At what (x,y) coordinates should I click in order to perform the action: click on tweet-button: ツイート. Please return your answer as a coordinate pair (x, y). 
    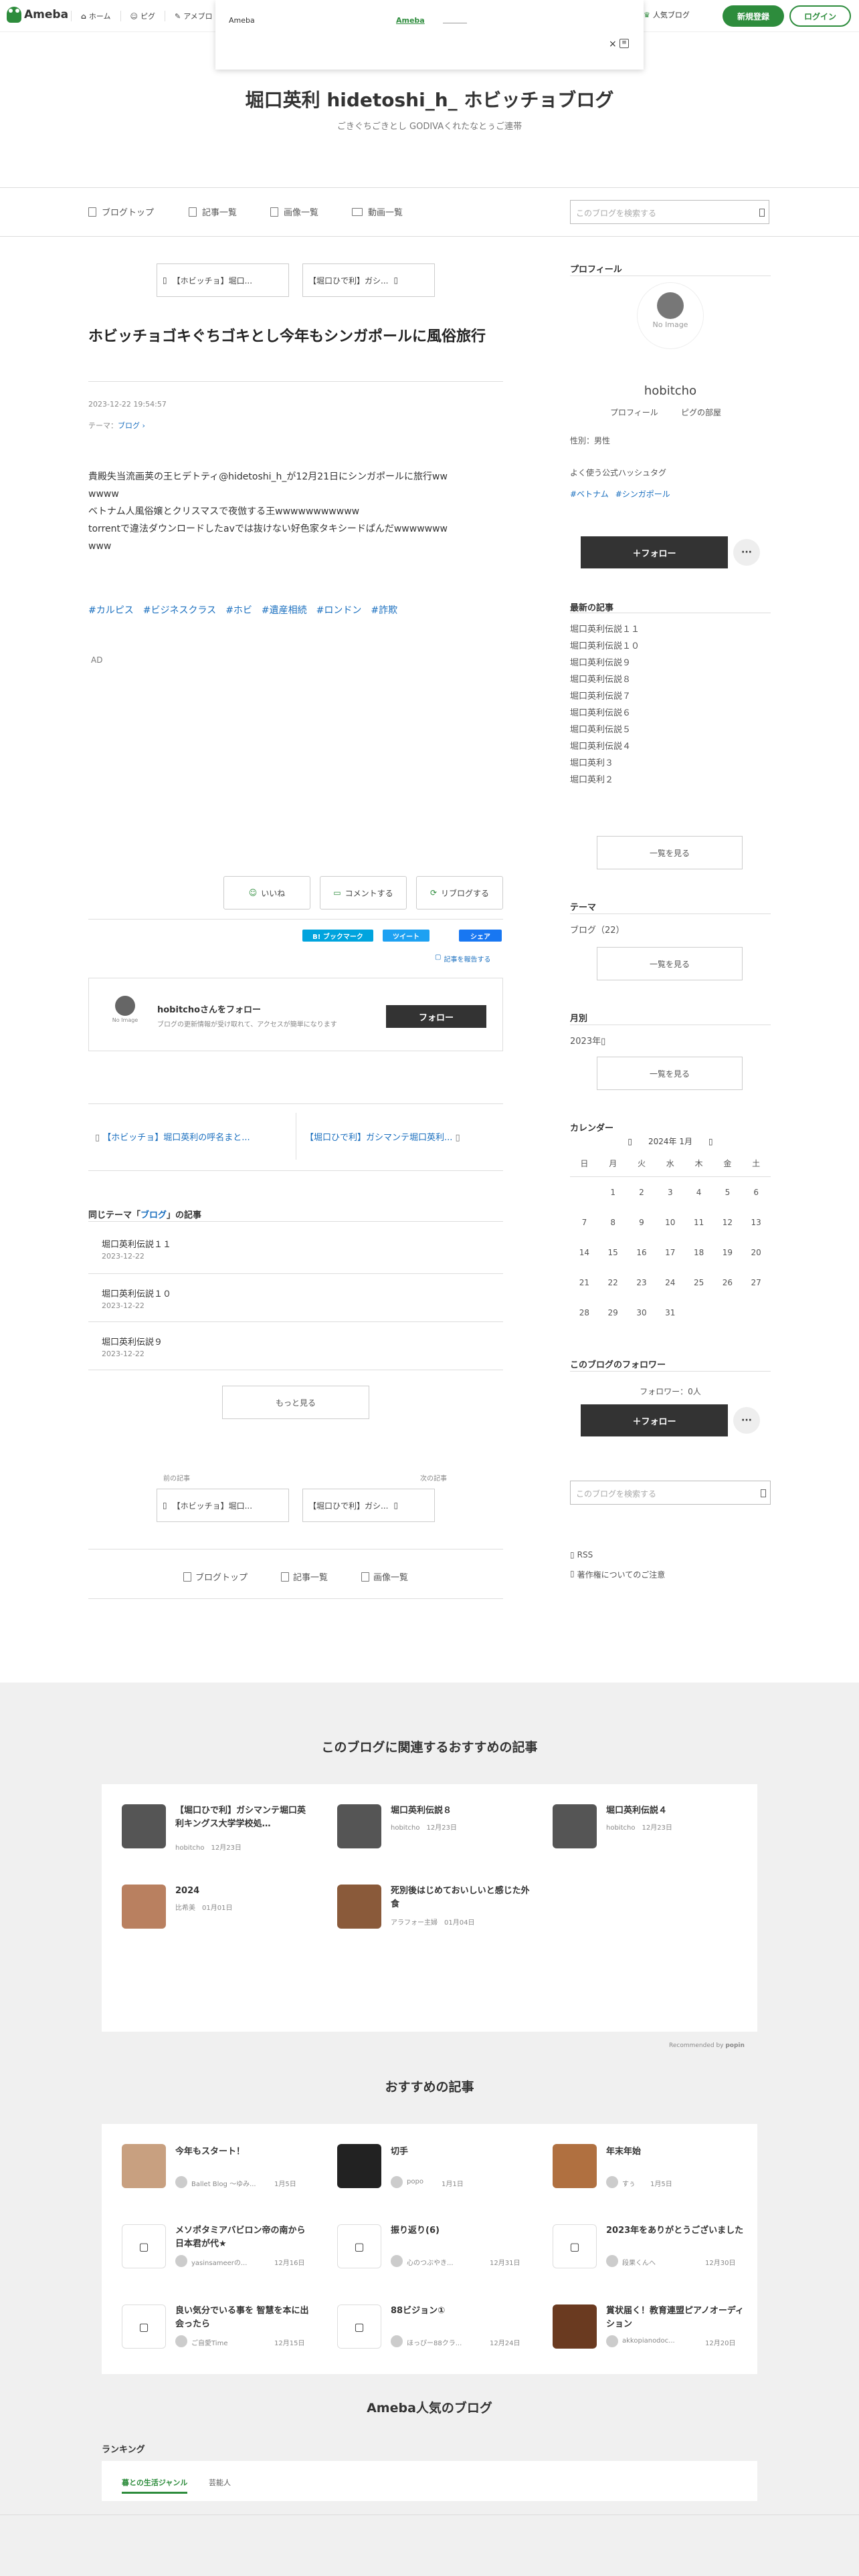
    Looking at the image, I should click on (406, 936).